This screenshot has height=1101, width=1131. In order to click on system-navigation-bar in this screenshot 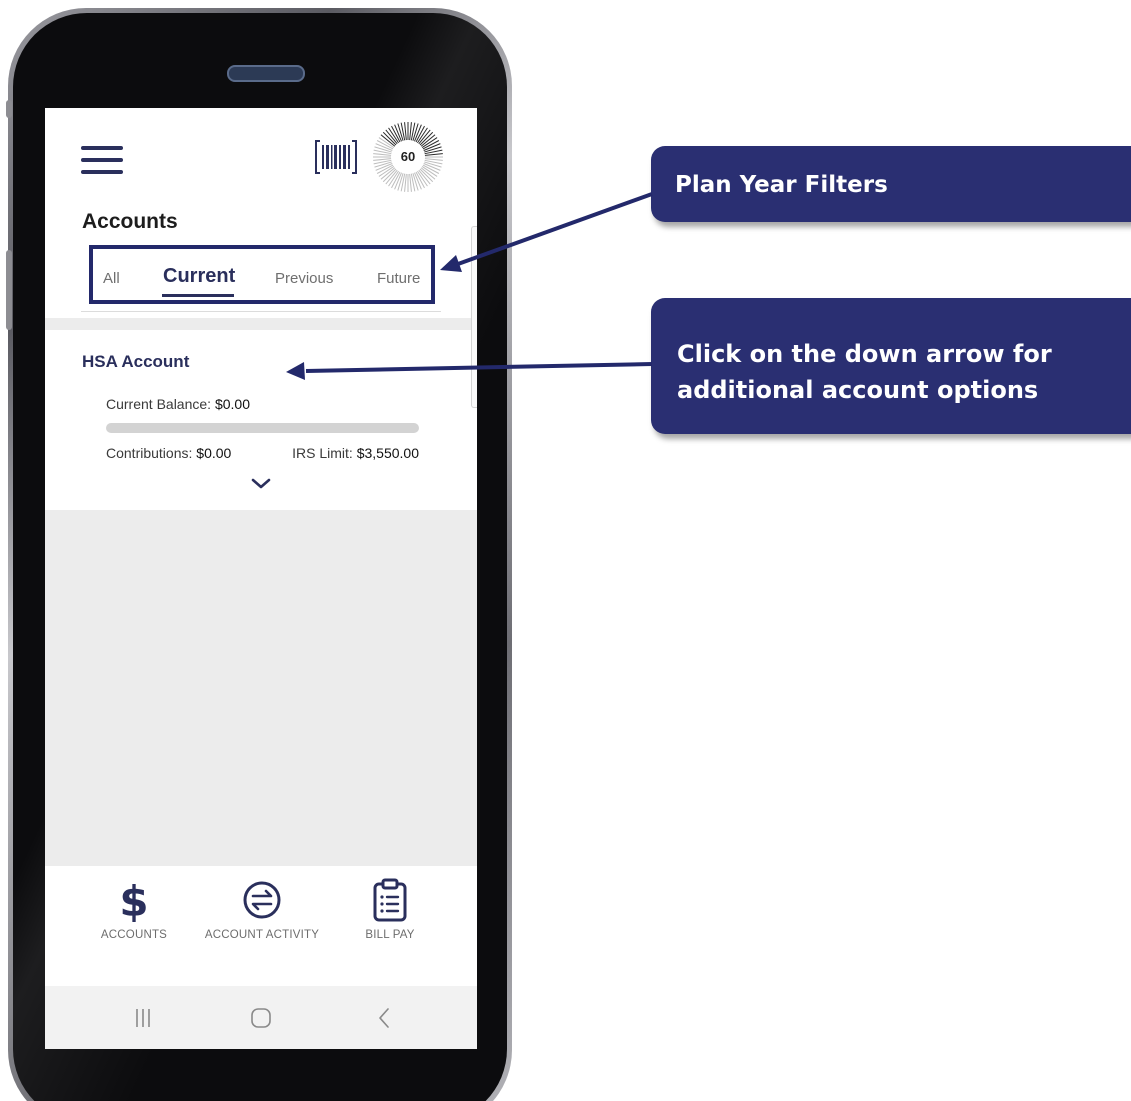, I will do `click(261, 1017)`.